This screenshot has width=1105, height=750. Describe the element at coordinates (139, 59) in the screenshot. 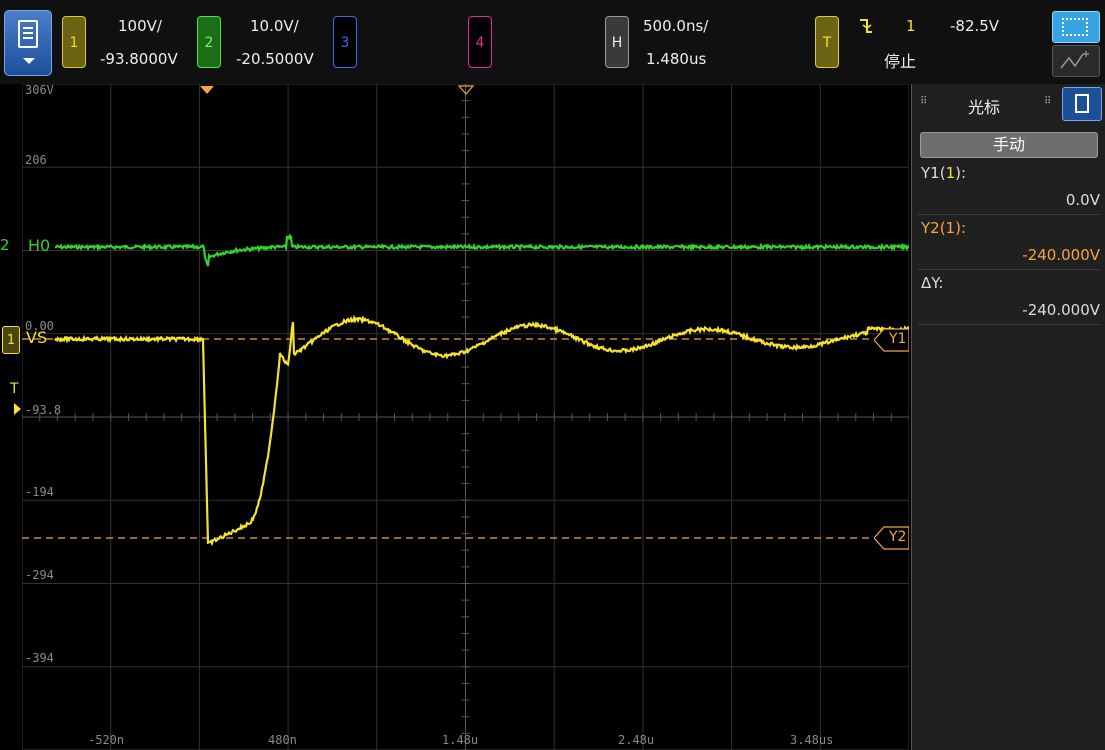

I see `channel-1-offset: -93.8000V` at that location.